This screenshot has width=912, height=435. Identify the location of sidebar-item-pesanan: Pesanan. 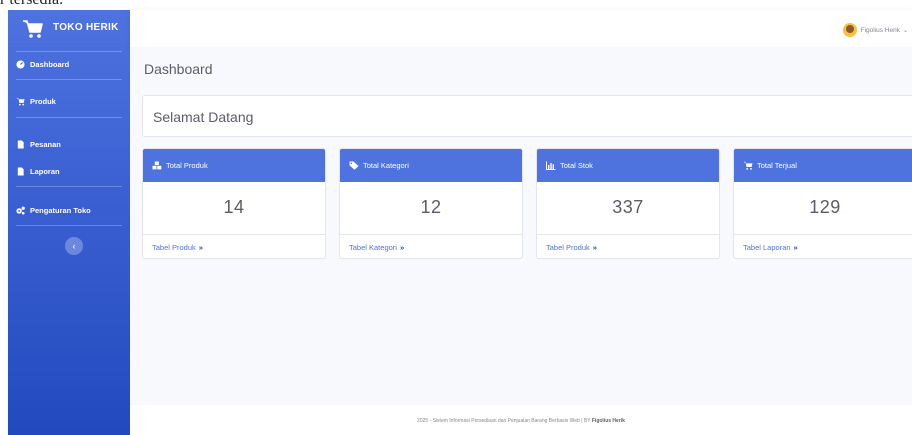
(69, 144).